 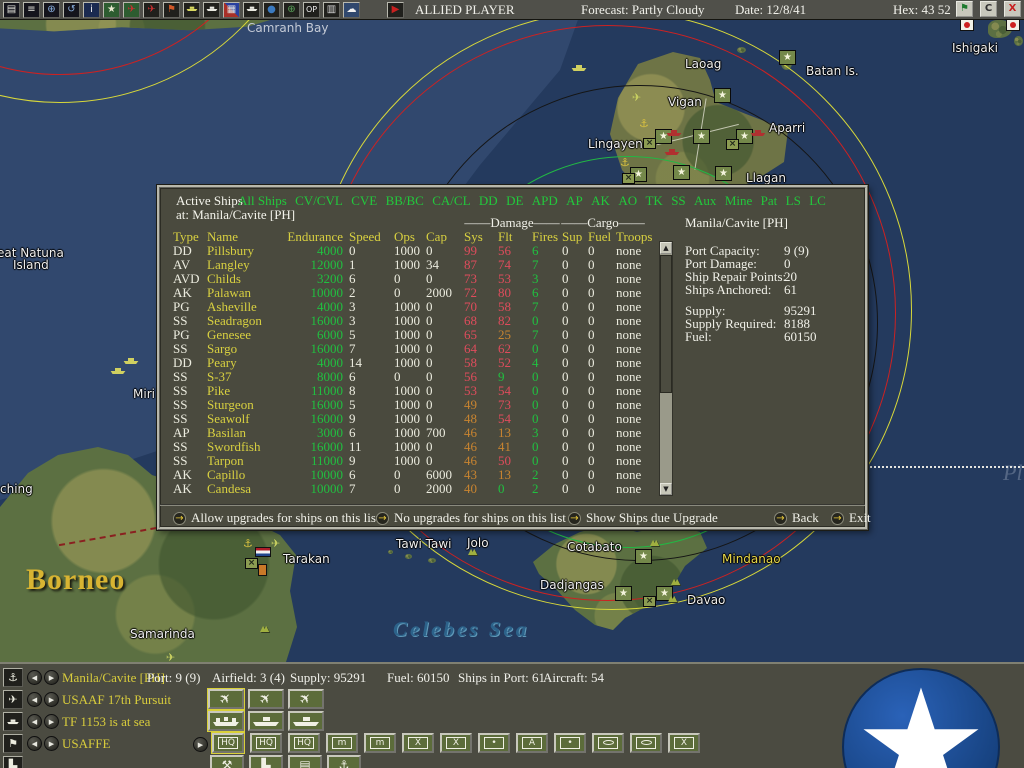 What do you see at coordinates (13, 743) in the screenshot?
I see `ground-mode-icon: ⚑` at bounding box center [13, 743].